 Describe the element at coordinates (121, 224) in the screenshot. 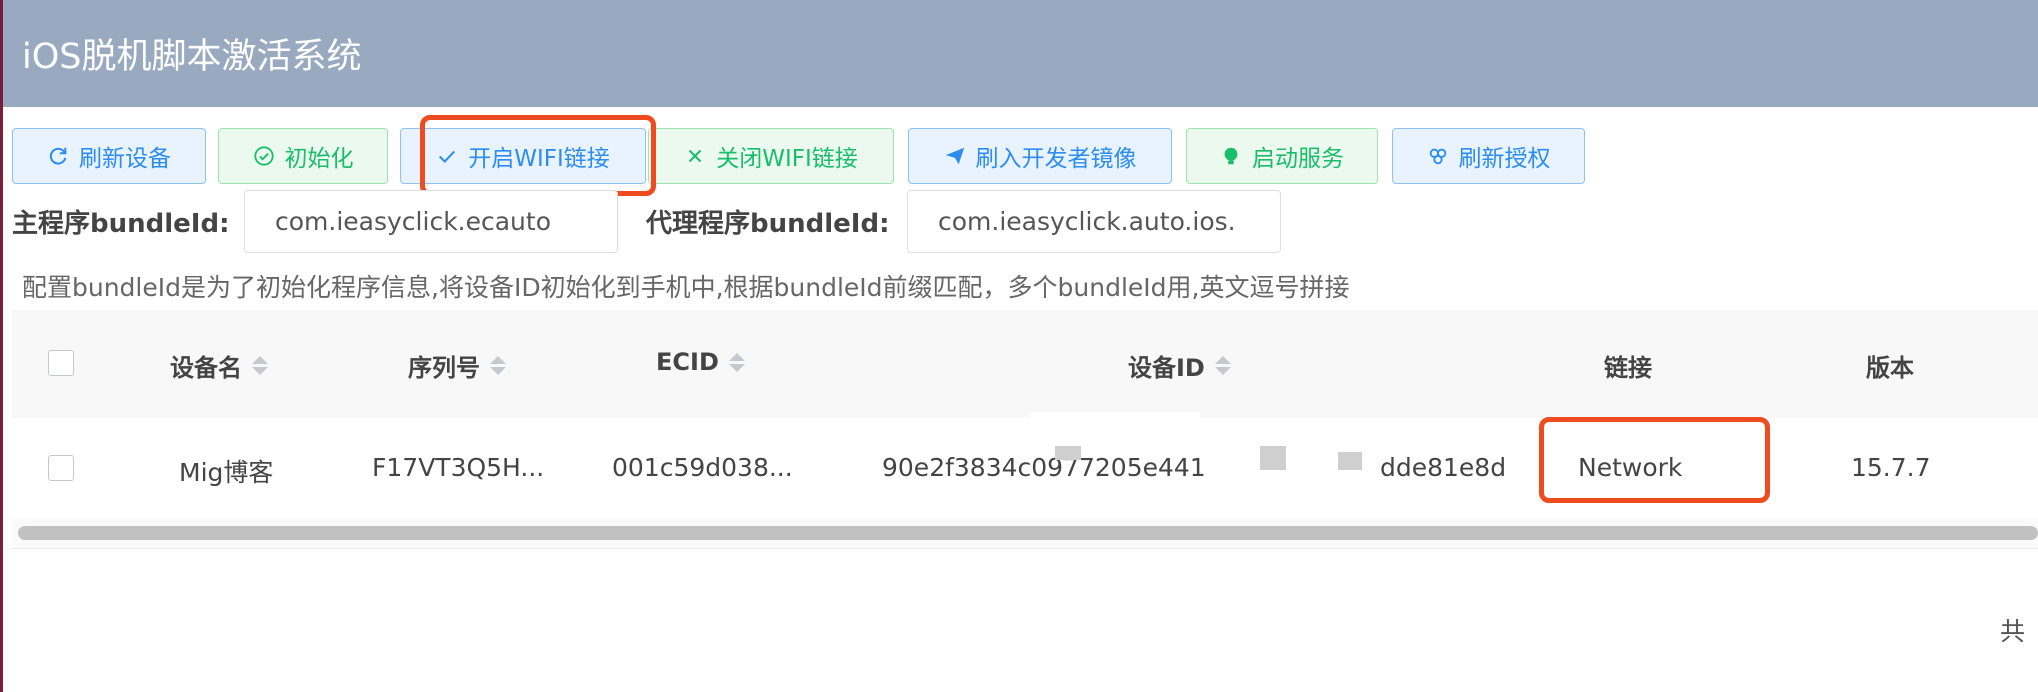

I see `main-bundle-label: 主程序bundleId:` at that location.